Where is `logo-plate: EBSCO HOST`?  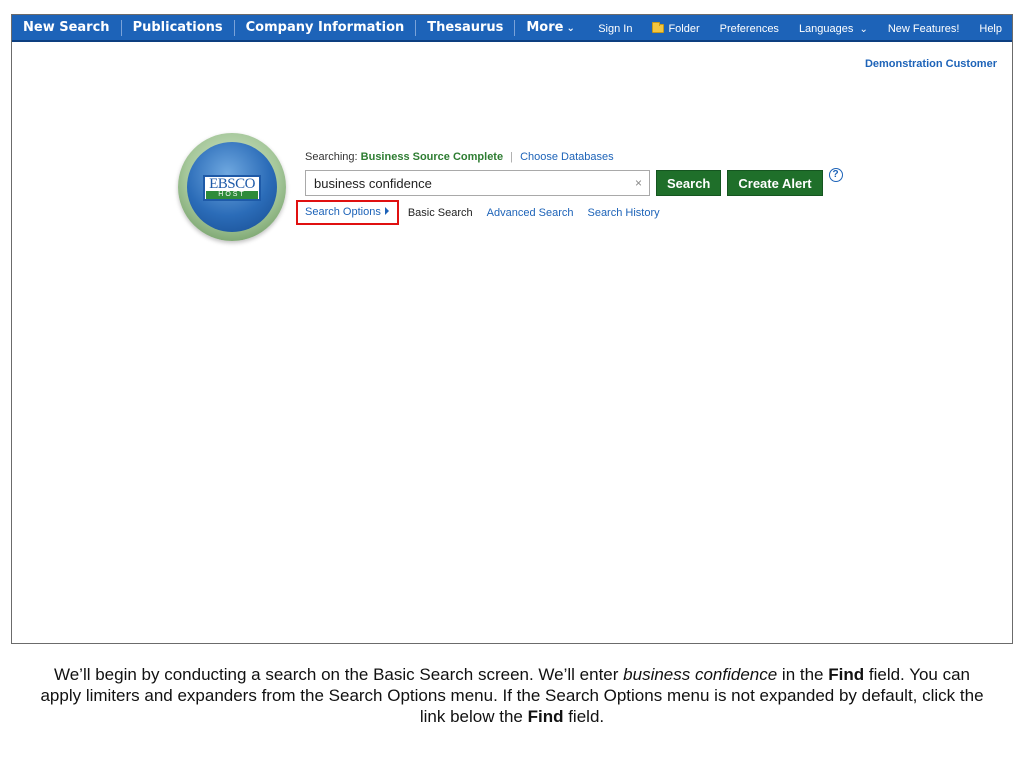
logo-plate: EBSCO HOST is located at coordinates (232, 188).